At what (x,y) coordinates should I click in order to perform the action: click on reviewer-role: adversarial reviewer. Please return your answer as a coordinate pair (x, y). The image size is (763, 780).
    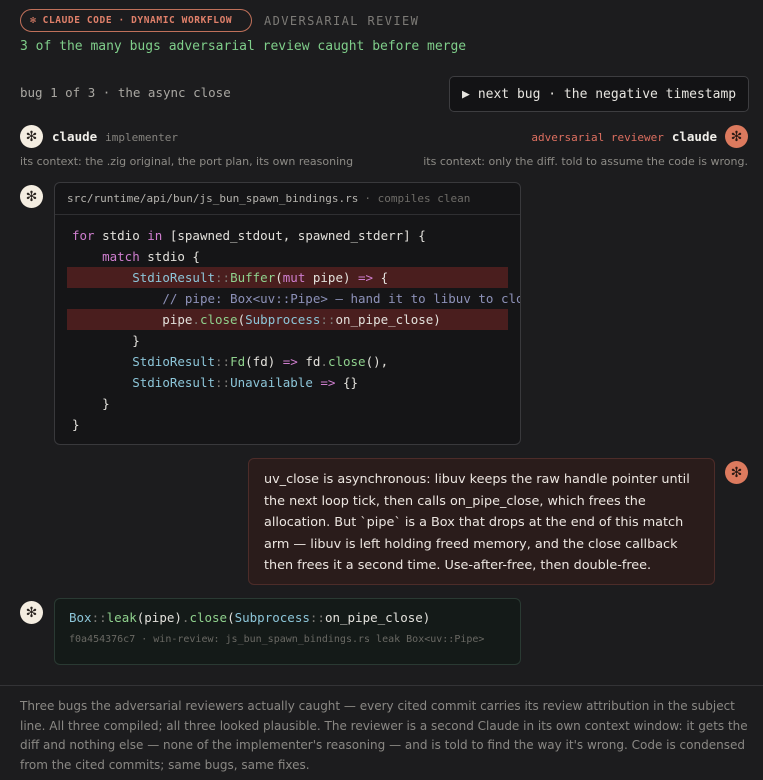
    Looking at the image, I should click on (597, 137).